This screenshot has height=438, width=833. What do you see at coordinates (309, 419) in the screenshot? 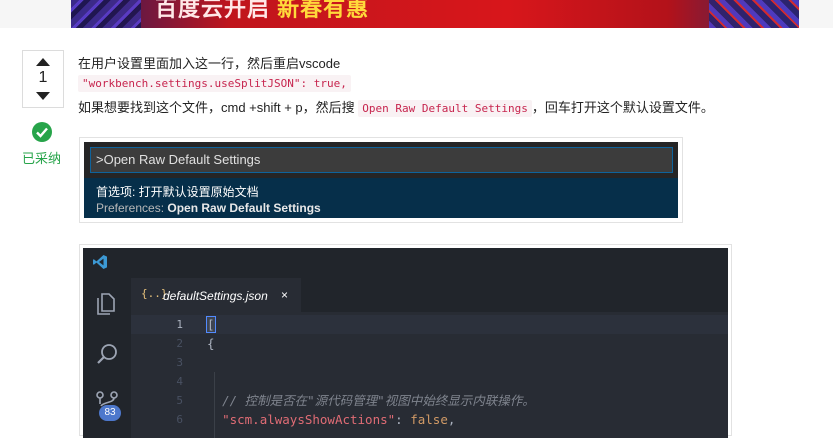
I see `json-key: "scm.alwaysShowActions"` at bounding box center [309, 419].